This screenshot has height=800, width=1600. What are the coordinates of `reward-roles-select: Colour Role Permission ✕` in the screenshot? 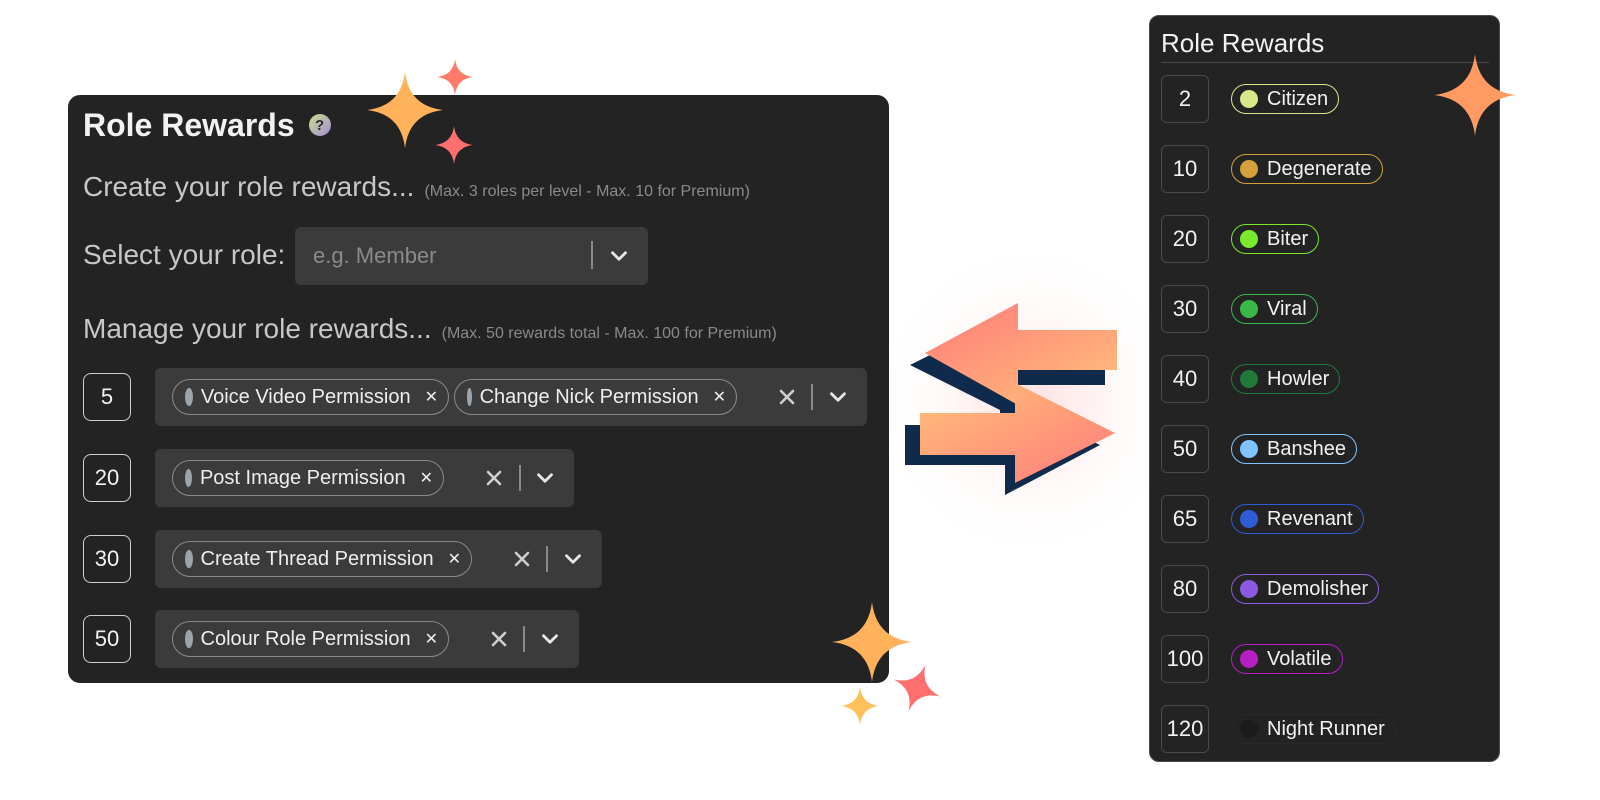 It's located at (367, 639).